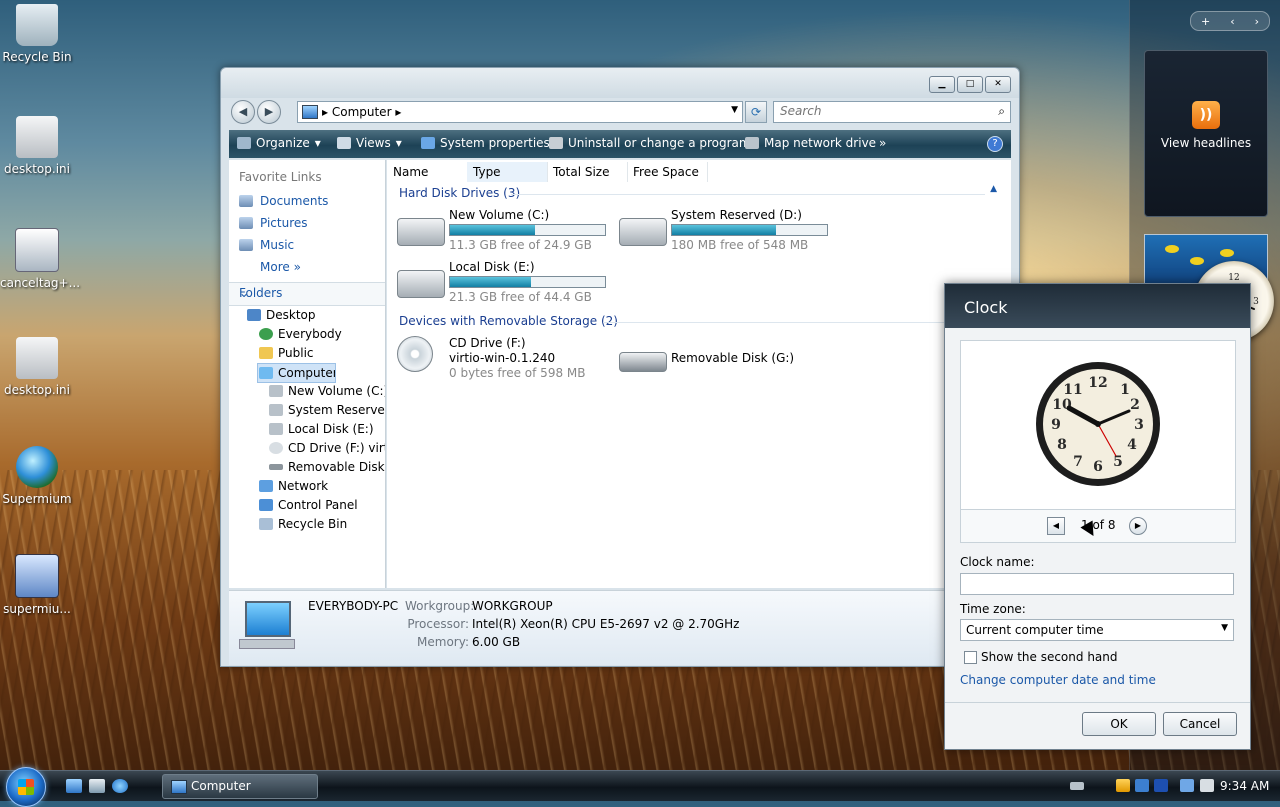 The width and height of the screenshot is (1280, 807). Describe the element at coordinates (37, 499) in the screenshot. I see `desktop-icon-label: Supermium` at that location.